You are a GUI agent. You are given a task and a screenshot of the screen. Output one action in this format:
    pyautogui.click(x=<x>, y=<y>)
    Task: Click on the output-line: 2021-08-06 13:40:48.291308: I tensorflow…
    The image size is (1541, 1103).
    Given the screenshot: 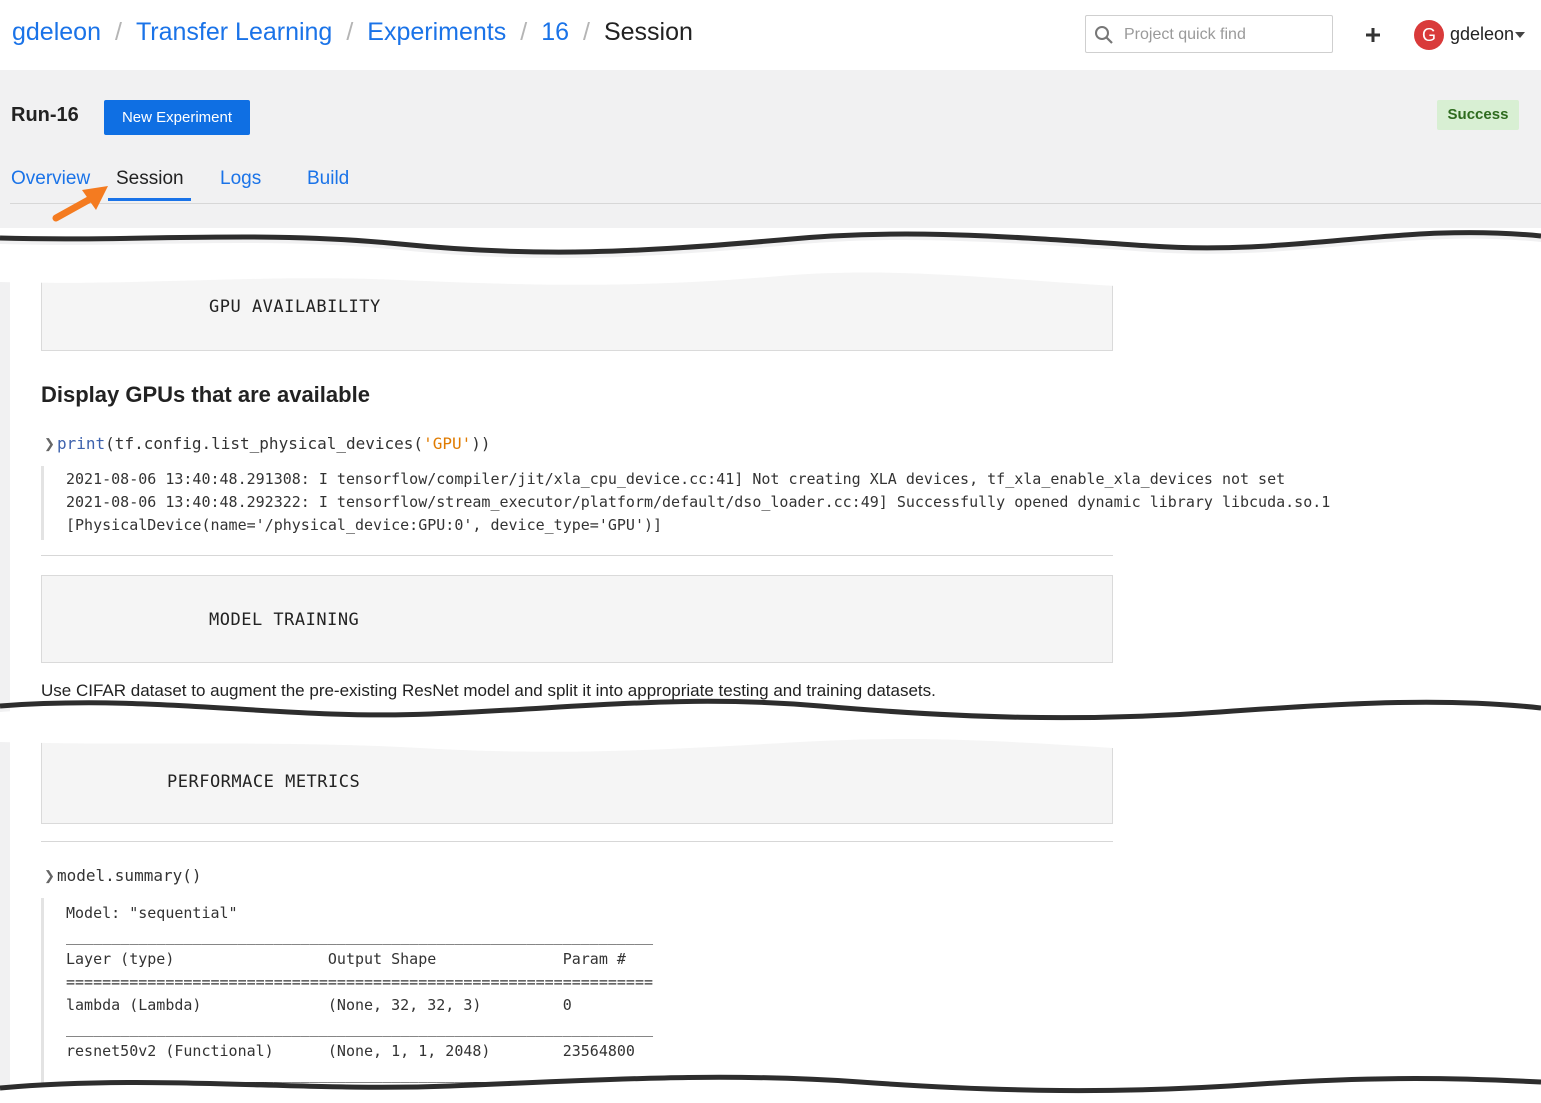 What is the action you would take?
    pyautogui.click(x=676, y=479)
    